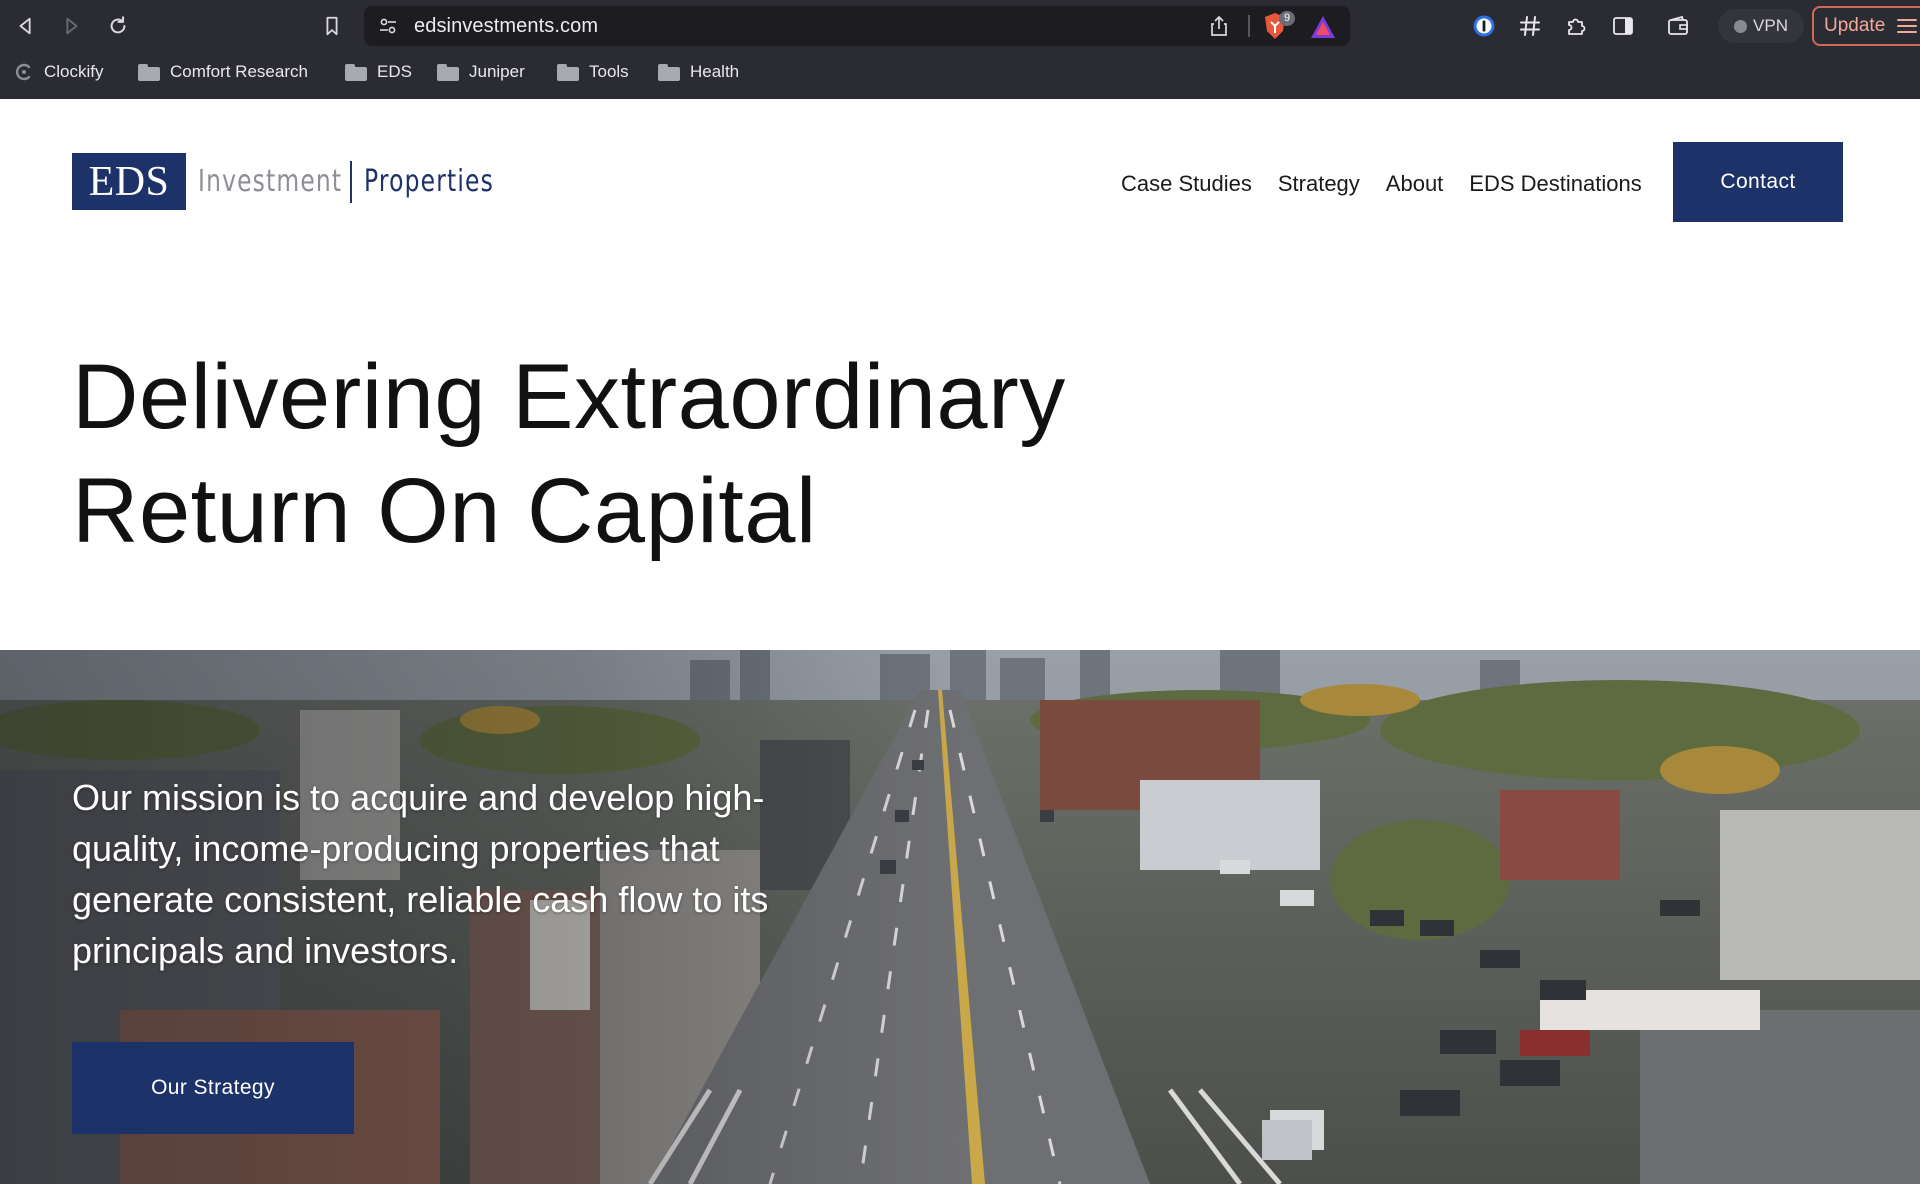 This screenshot has height=1184, width=1920. Describe the element at coordinates (1770, 25) in the screenshot. I see `vpn-label: VPN` at that location.